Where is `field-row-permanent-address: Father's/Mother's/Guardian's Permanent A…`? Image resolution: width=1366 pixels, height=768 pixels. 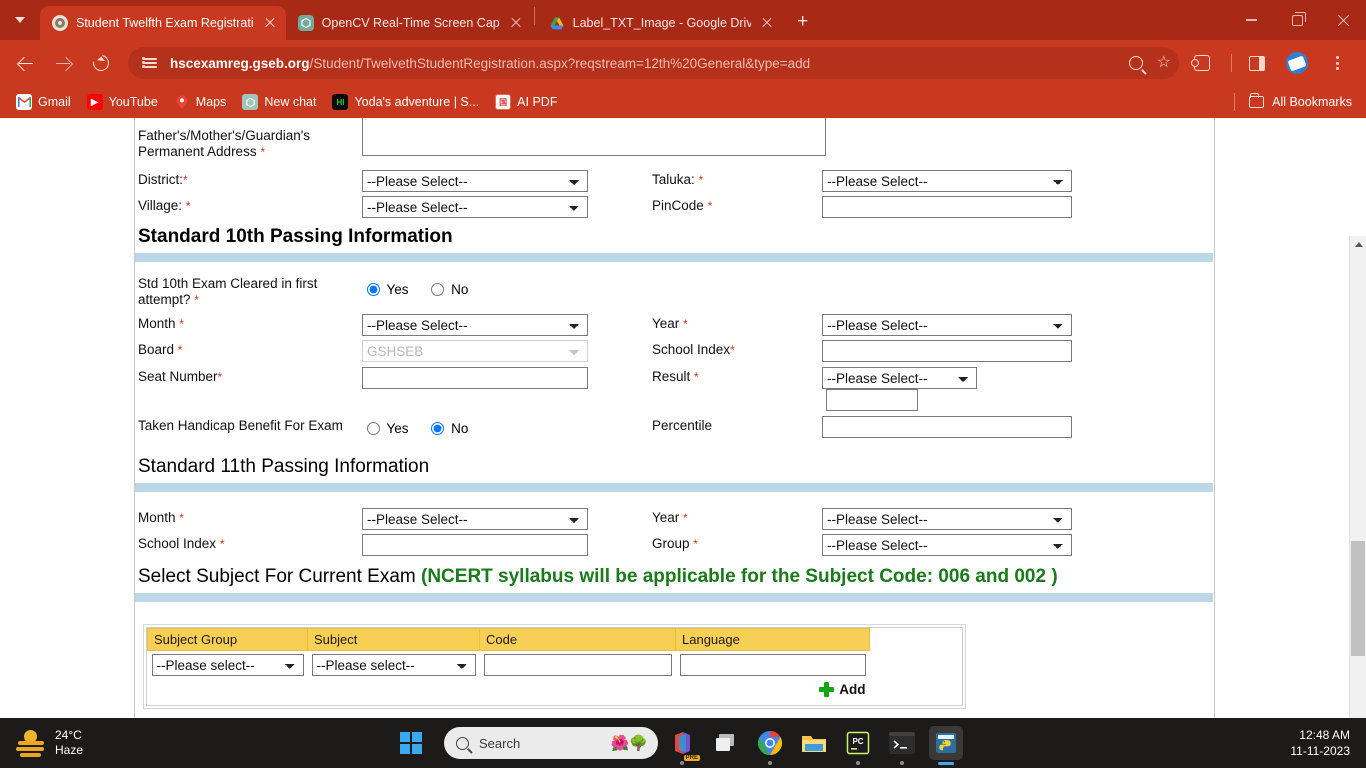
field-row-permanent-address: Father's/Mother's/Guardian's Permanent A… is located at coordinates (676, 139).